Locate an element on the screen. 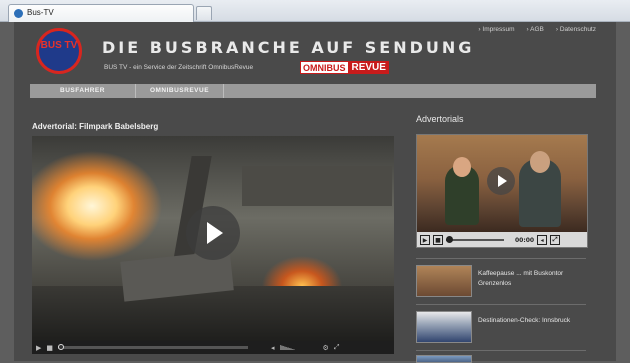  browser-chrome: Bus-TV is located at coordinates (315, 11).